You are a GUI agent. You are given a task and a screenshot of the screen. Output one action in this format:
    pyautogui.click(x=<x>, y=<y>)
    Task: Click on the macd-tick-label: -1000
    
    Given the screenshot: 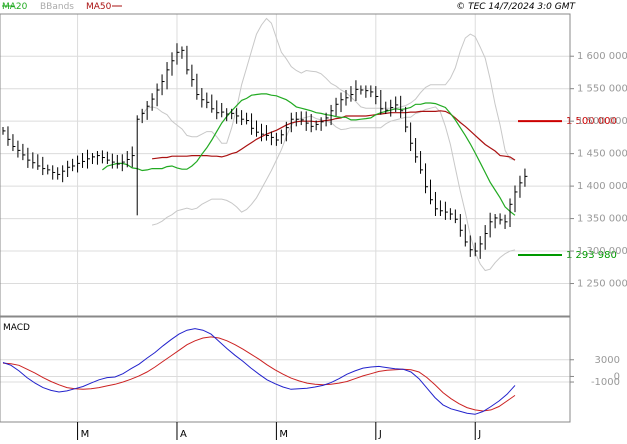 What is the action you would take?
    pyautogui.click(x=605, y=382)
    